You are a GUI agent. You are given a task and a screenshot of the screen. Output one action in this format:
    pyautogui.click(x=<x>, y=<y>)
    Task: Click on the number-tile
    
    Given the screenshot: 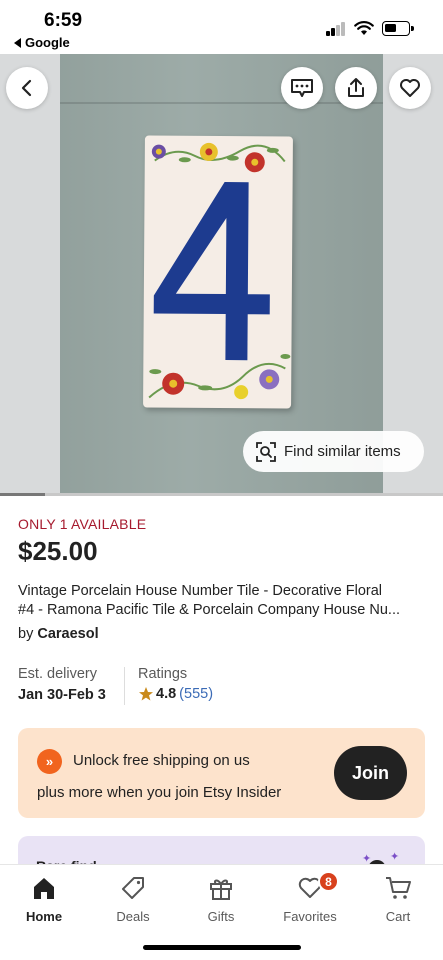 What is the action you would take?
    pyautogui.click(x=218, y=272)
    